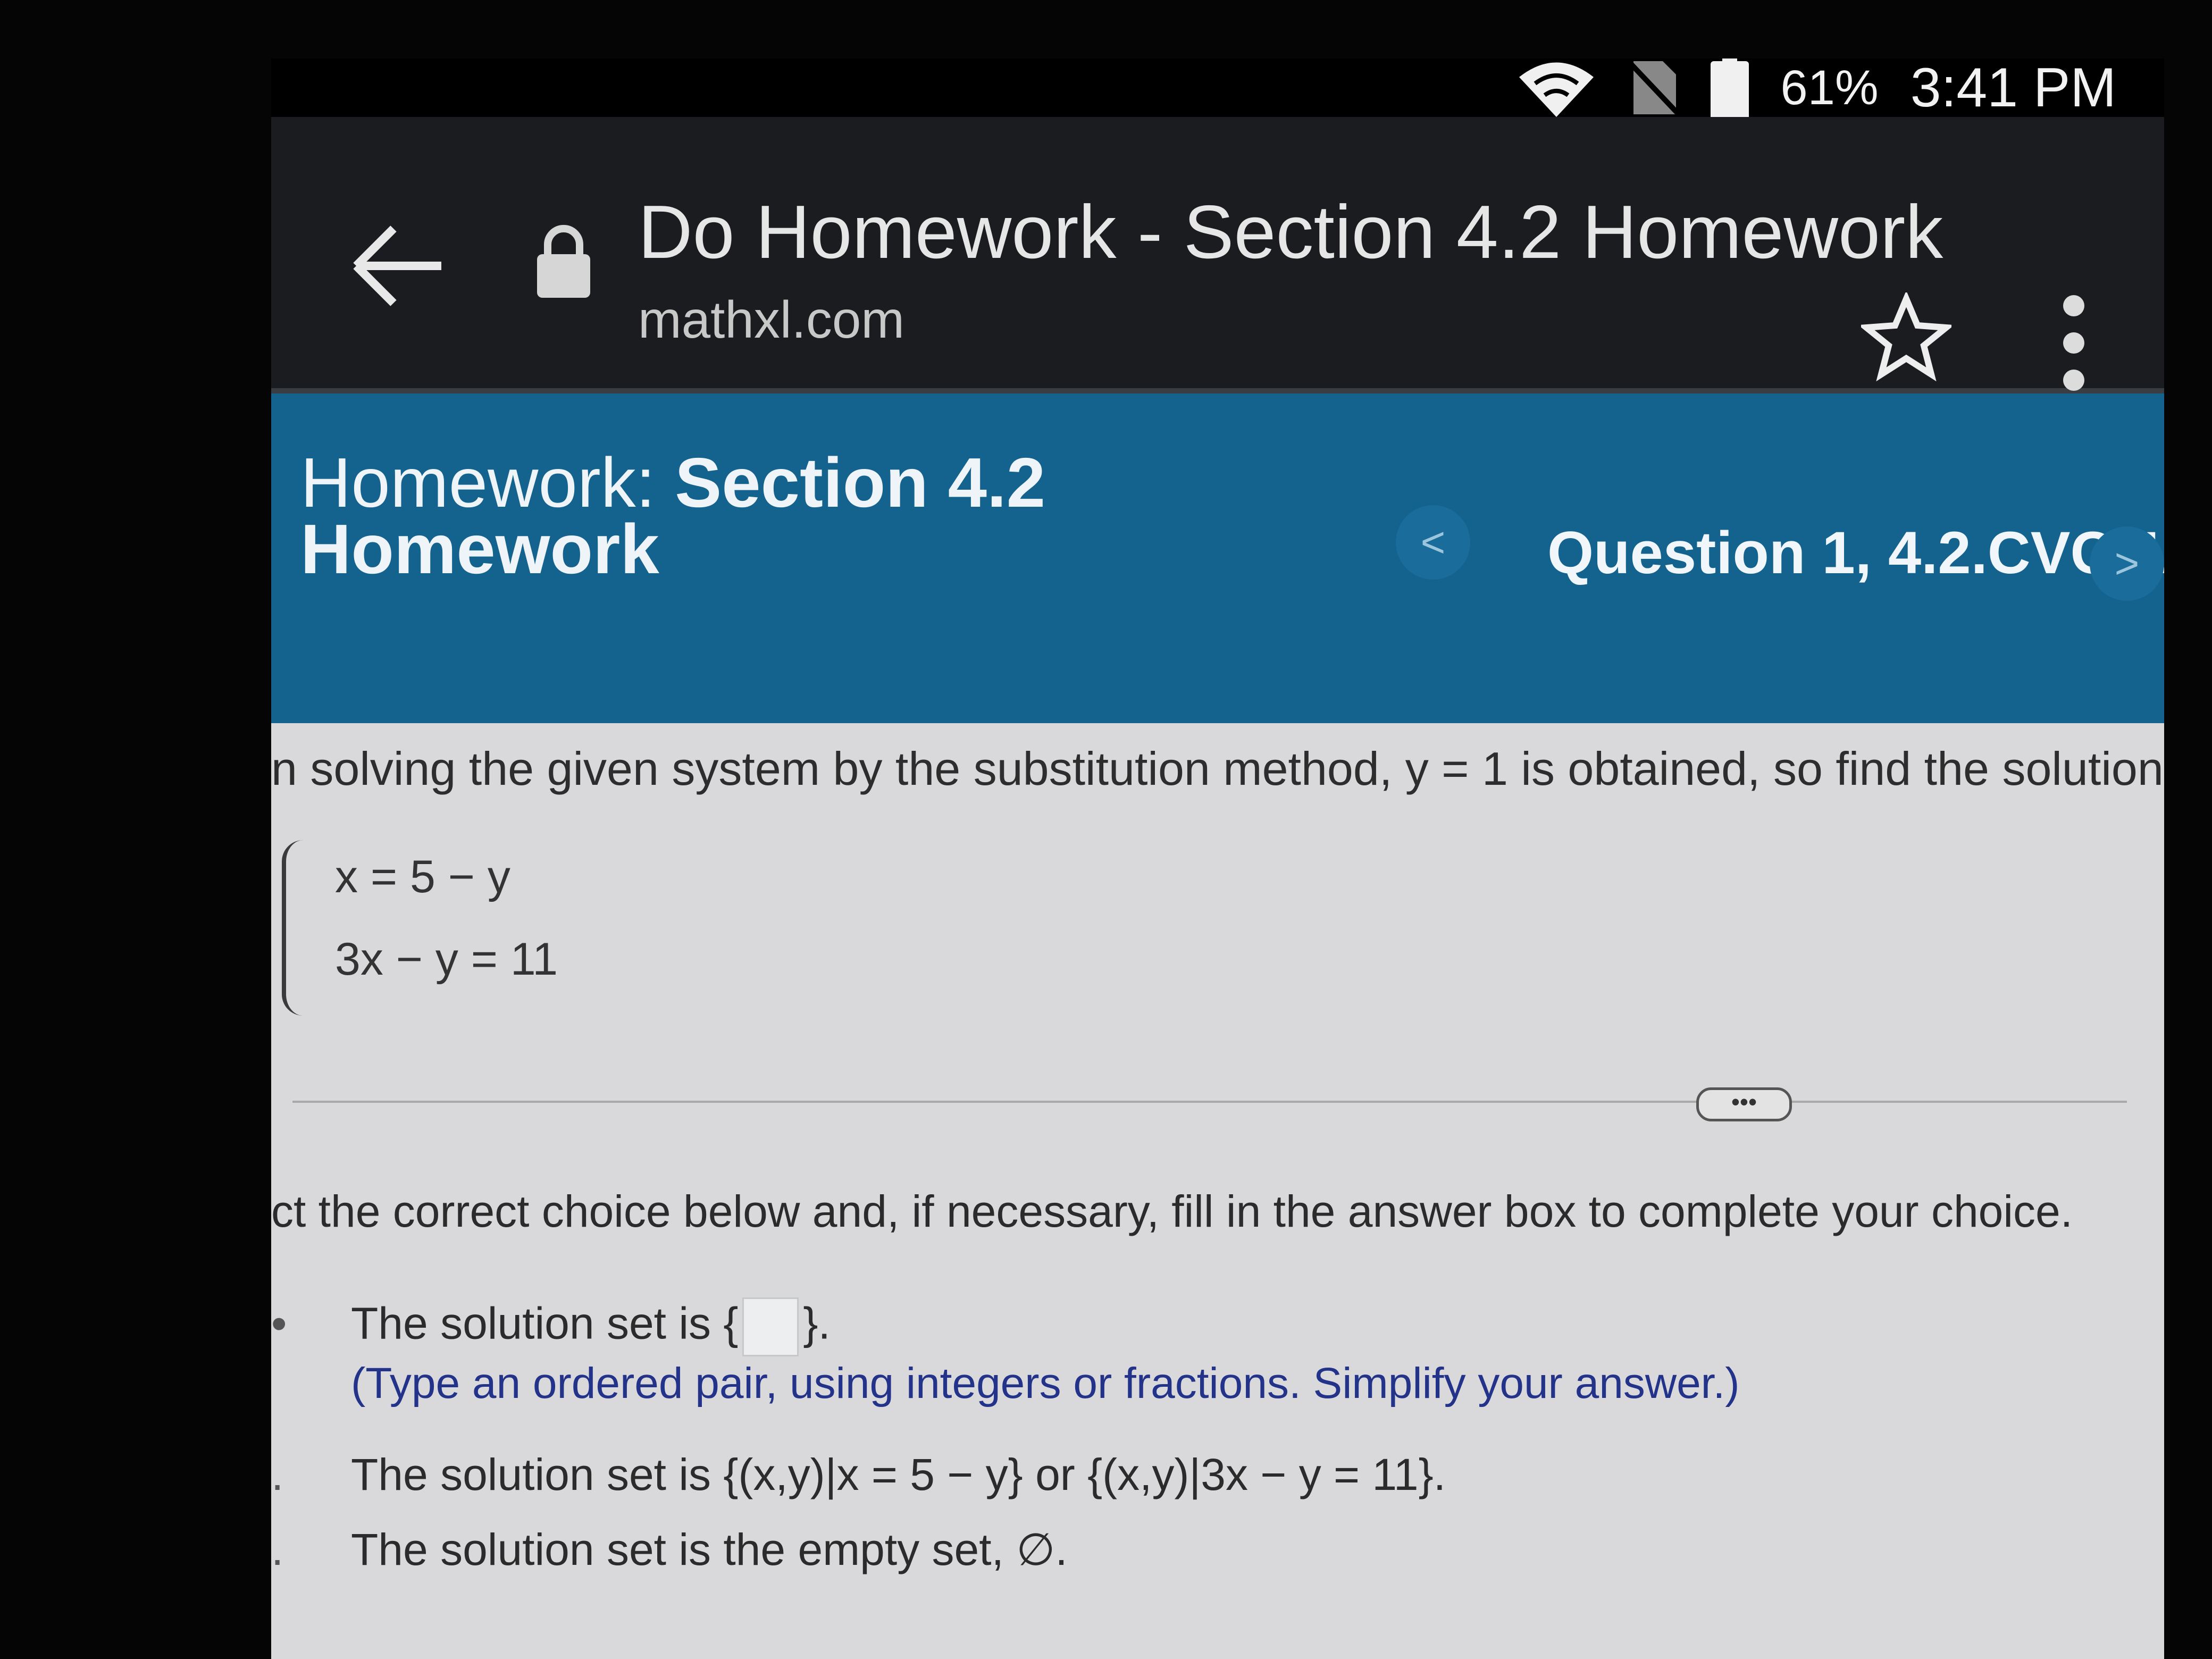 This screenshot has width=2212, height=1659. Describe the element at coordinates (300, 928) in the screenshot. I see `left-brace` at that location.